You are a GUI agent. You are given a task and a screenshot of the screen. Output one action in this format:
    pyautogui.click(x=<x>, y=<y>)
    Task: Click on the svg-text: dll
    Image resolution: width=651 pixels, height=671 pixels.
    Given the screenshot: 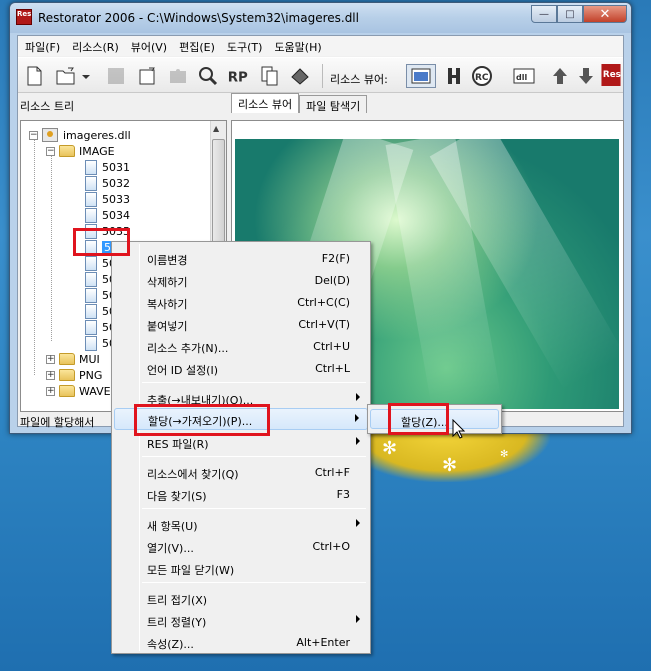 What is the action you would take?
    pyautogui.click(x=521, y=77)
    